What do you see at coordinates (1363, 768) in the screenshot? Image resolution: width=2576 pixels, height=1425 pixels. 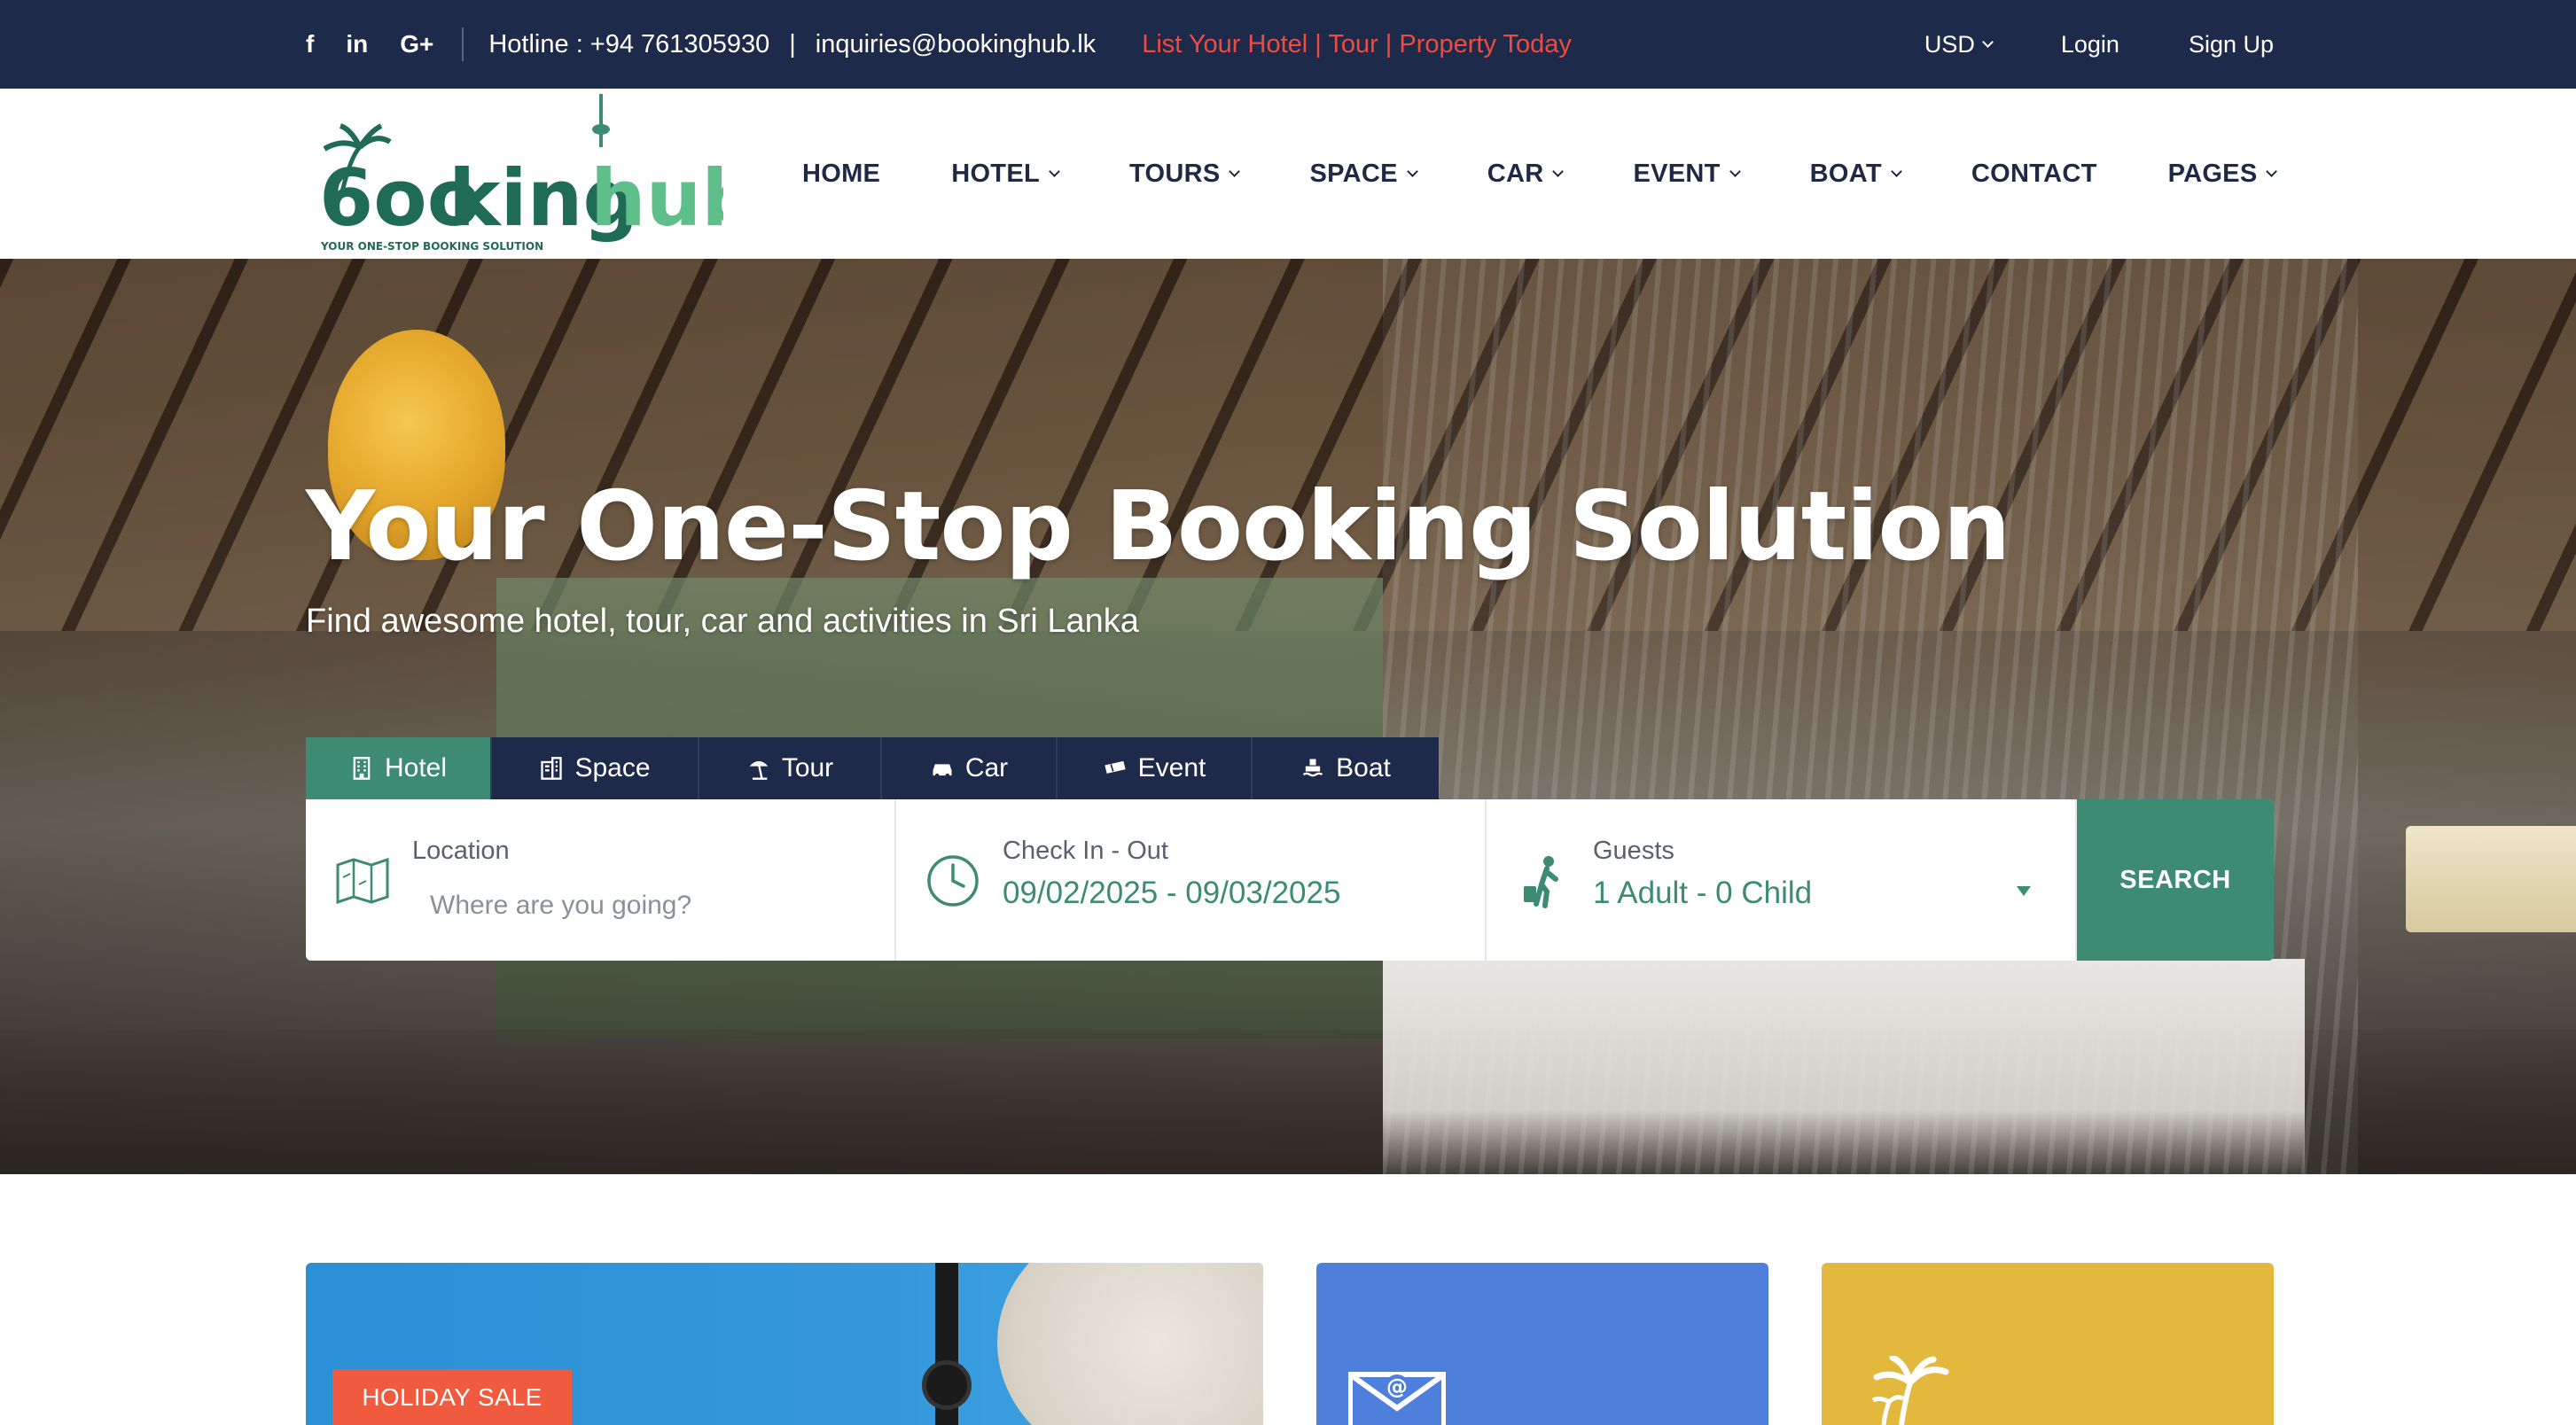 I see `tab-boat-label: Boat` at bounding box center [1363, 768].